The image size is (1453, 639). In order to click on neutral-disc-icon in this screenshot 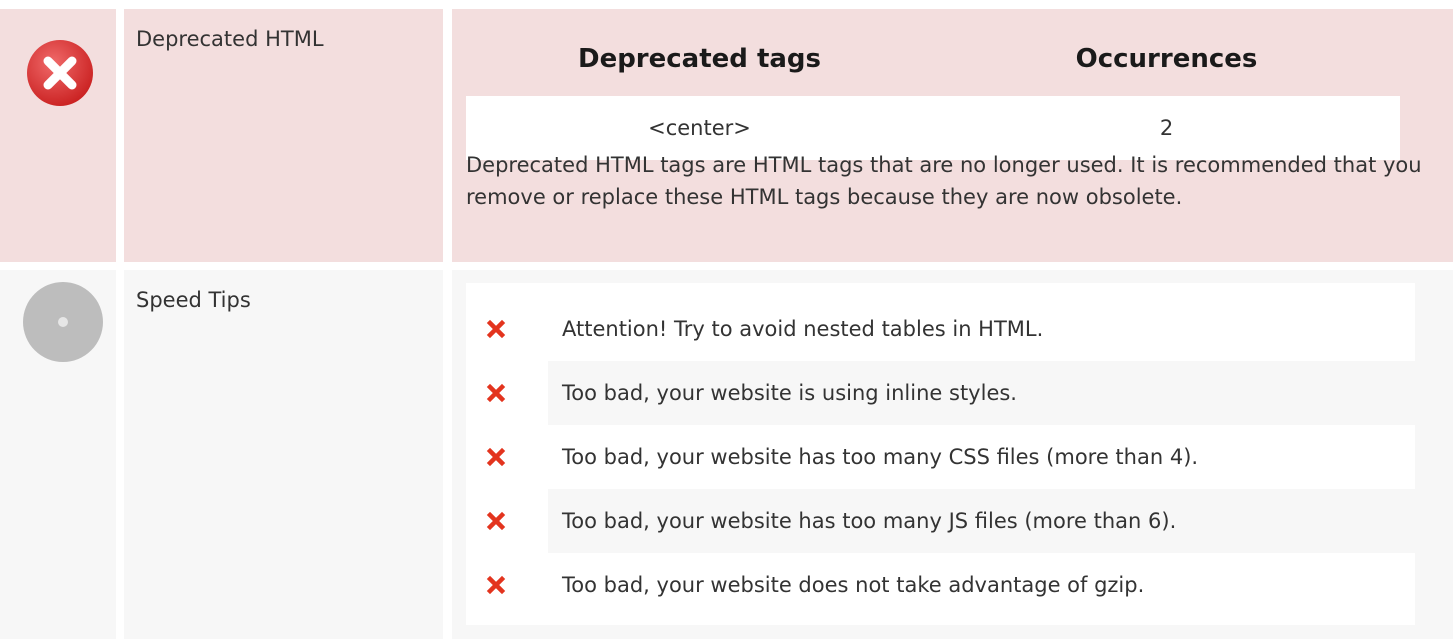, I will do `click(63, 322)`.